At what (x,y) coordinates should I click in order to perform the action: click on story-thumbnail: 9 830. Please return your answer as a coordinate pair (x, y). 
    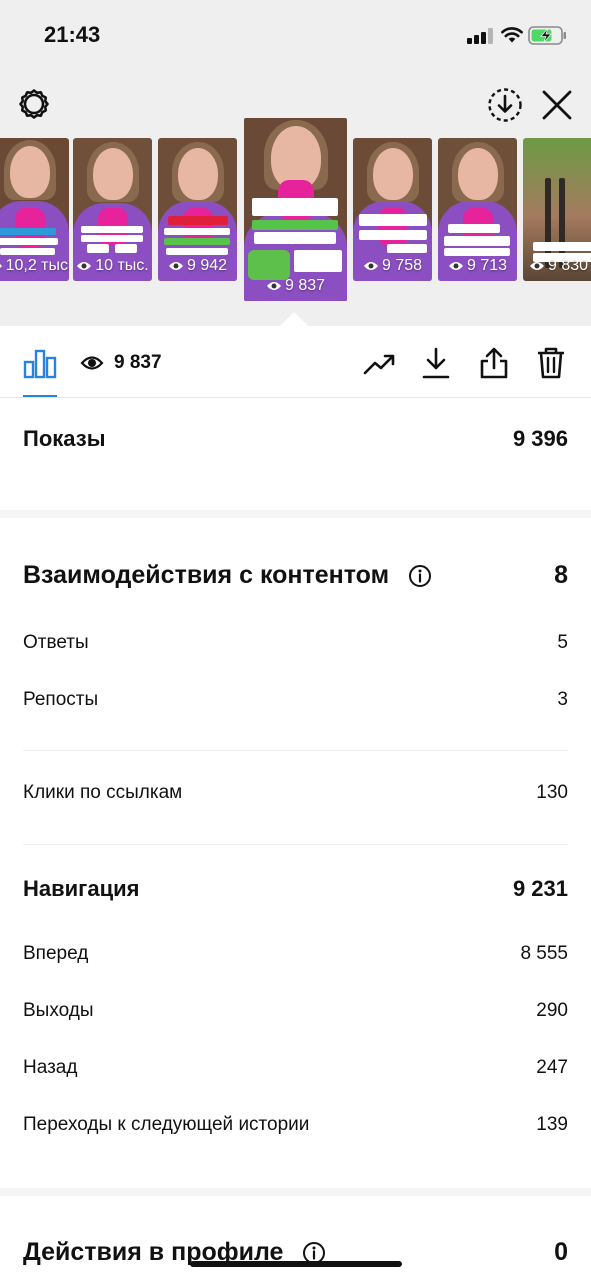
    Looking at the image, I should click on (557, 209).